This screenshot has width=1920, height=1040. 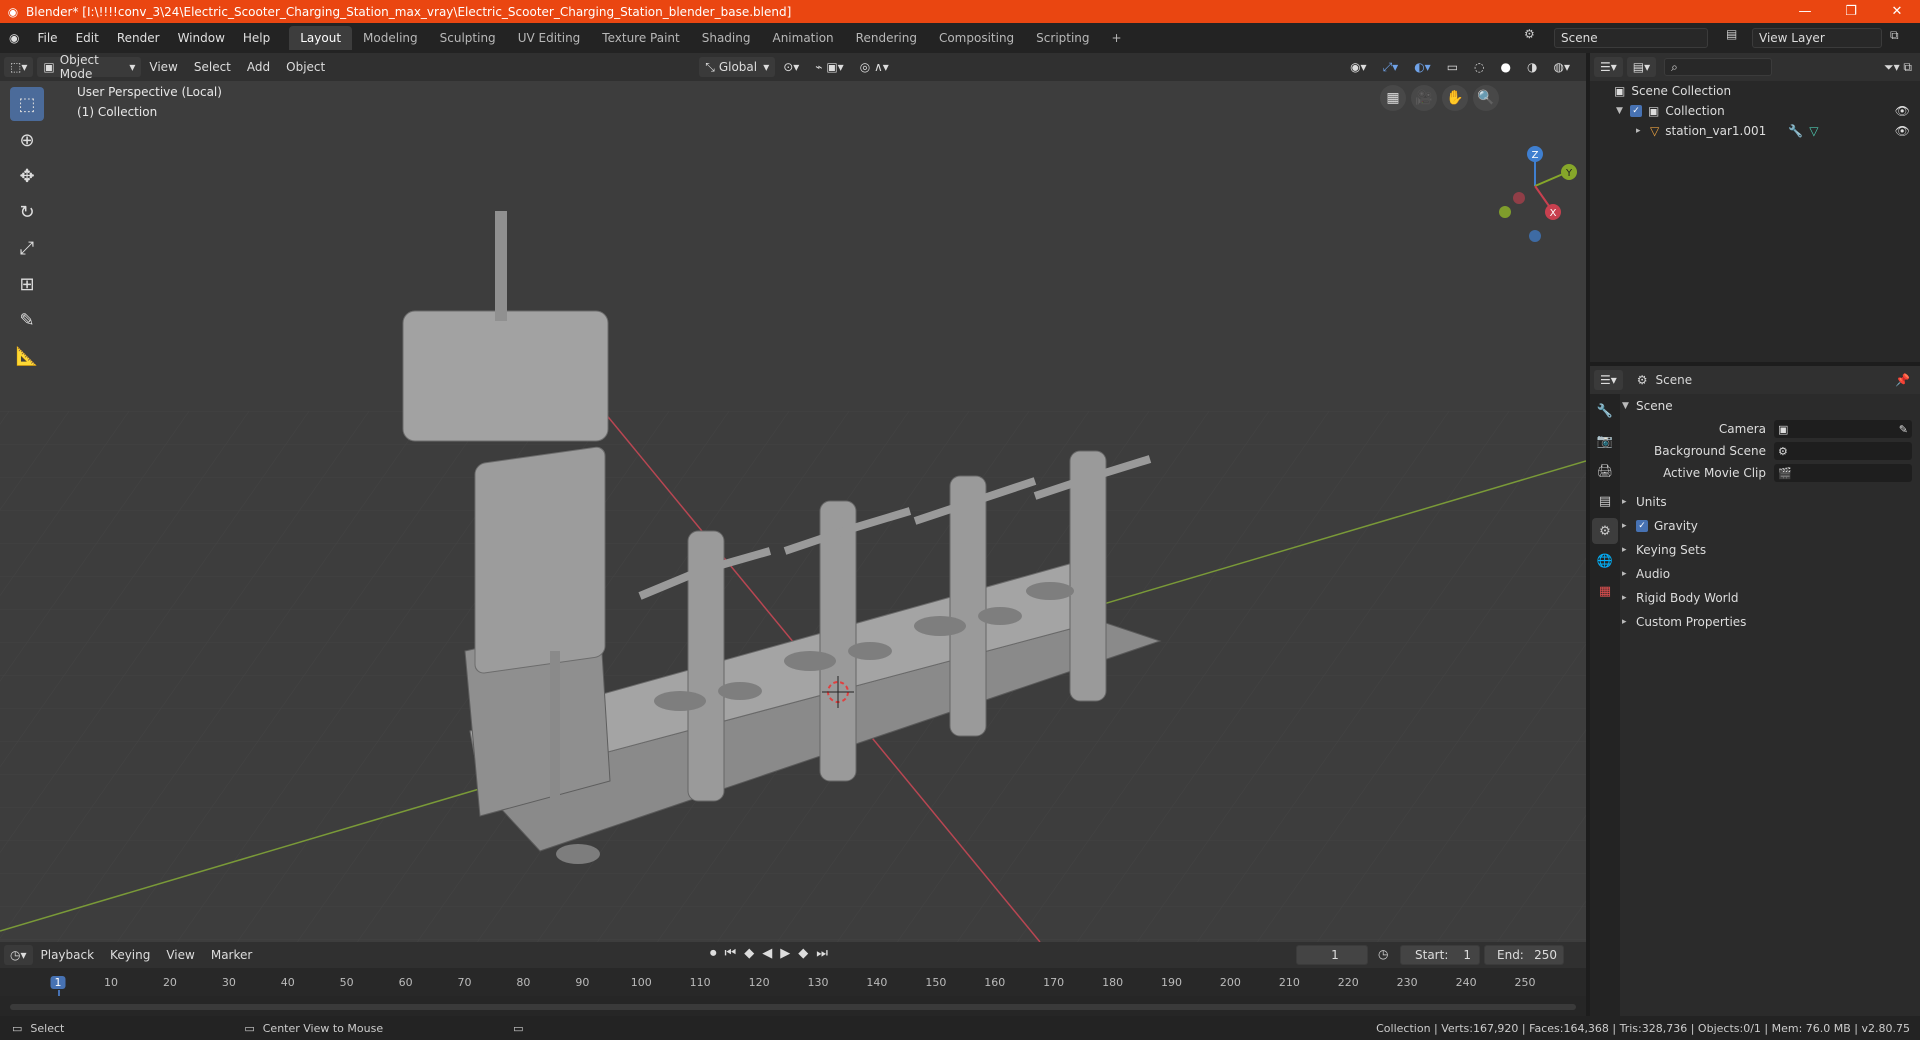 I want to click on mode-dropdown: ▣ Object Mode ▾, so click(x=89, y=67).